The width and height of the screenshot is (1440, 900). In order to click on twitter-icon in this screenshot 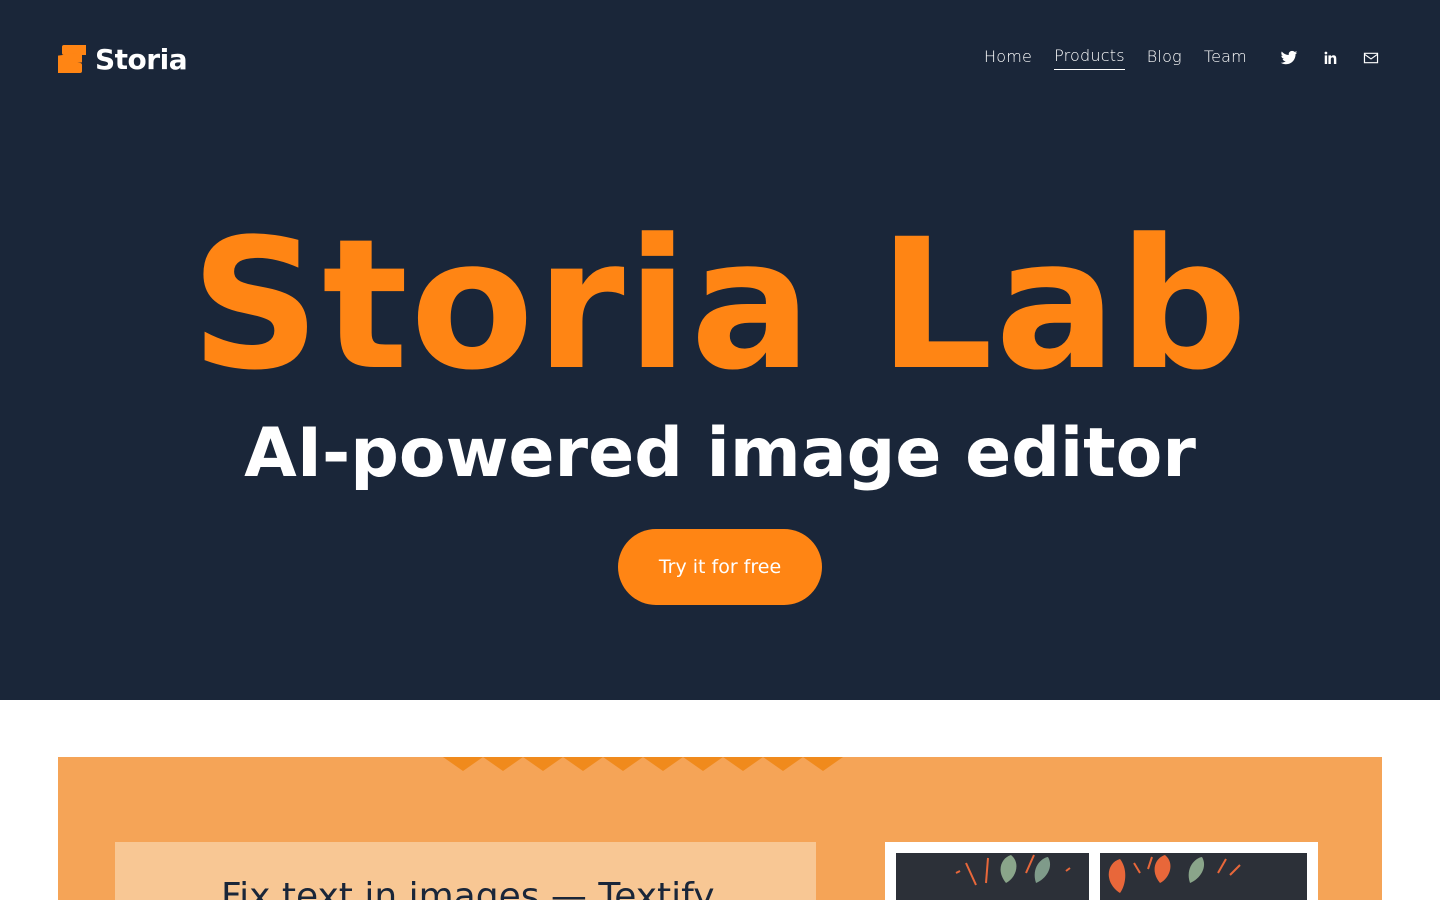, I will do `click(1289, 58)`.